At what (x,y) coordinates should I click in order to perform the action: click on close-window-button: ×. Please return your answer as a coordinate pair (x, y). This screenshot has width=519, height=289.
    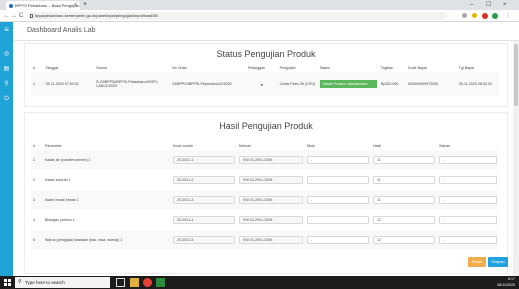
    Looking at the image, I should click on (505, 5).